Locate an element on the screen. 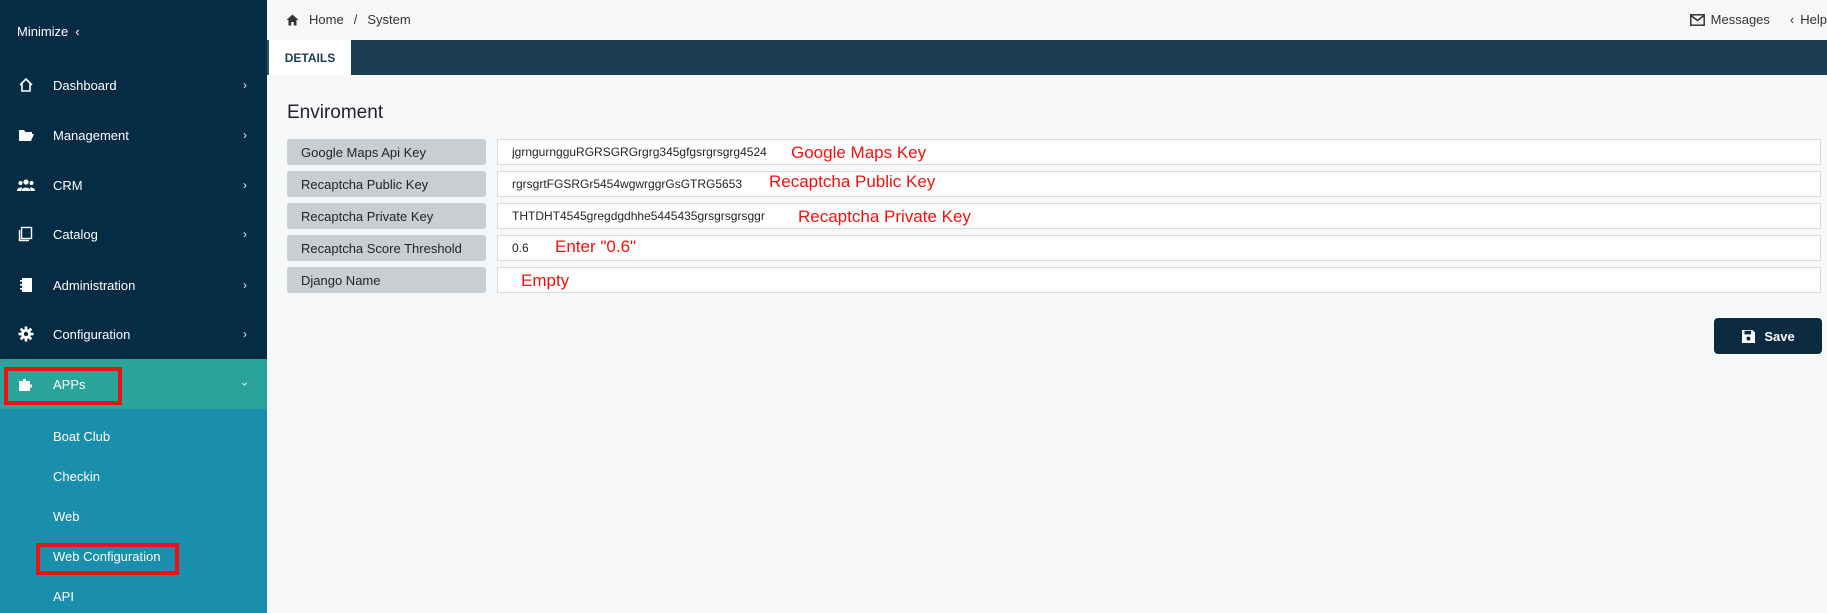  puzzle-icon is located at coordinates (26, 384).